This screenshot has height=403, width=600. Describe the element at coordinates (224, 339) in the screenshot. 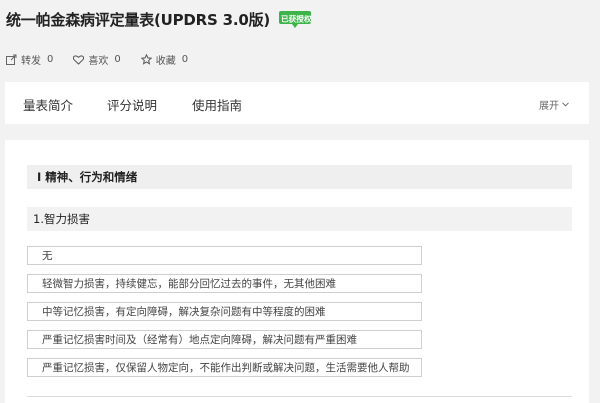

I see `answer-option: 严重记忆损害时间及（经常有）地点定向障碍，解决问题有严重困难` at that location.